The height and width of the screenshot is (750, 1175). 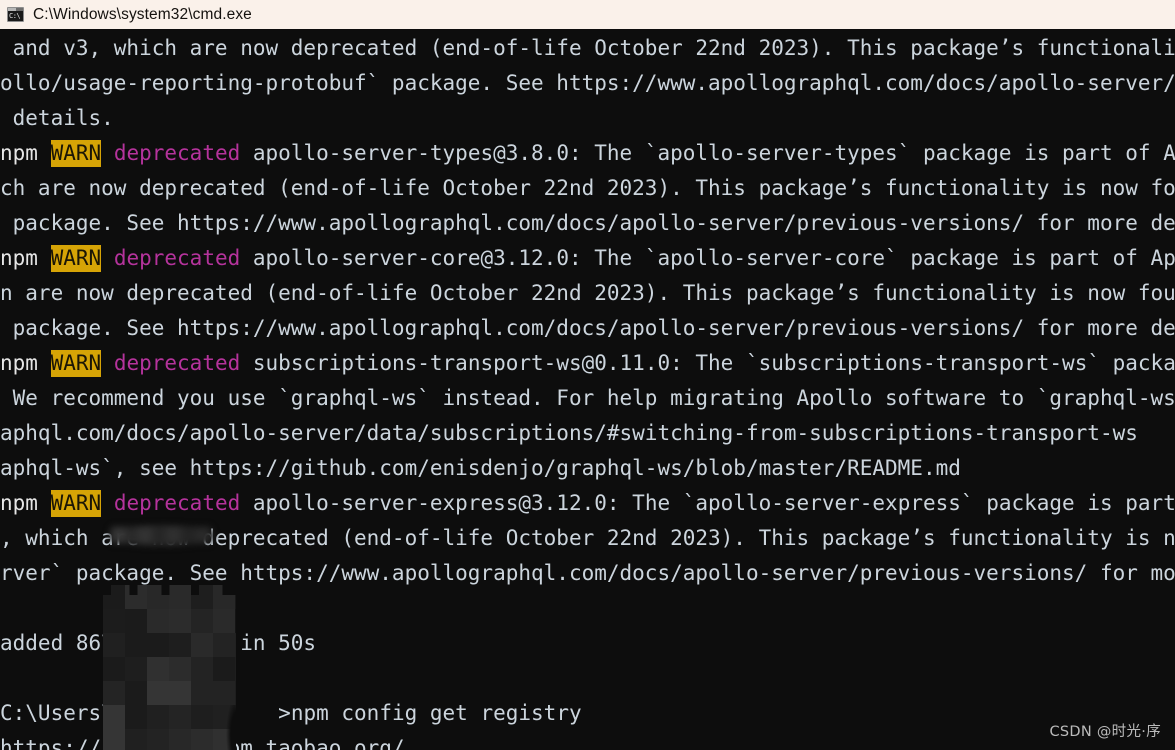 I want to click on cmd-console-icon: C:\, so click(x=15, y=14).